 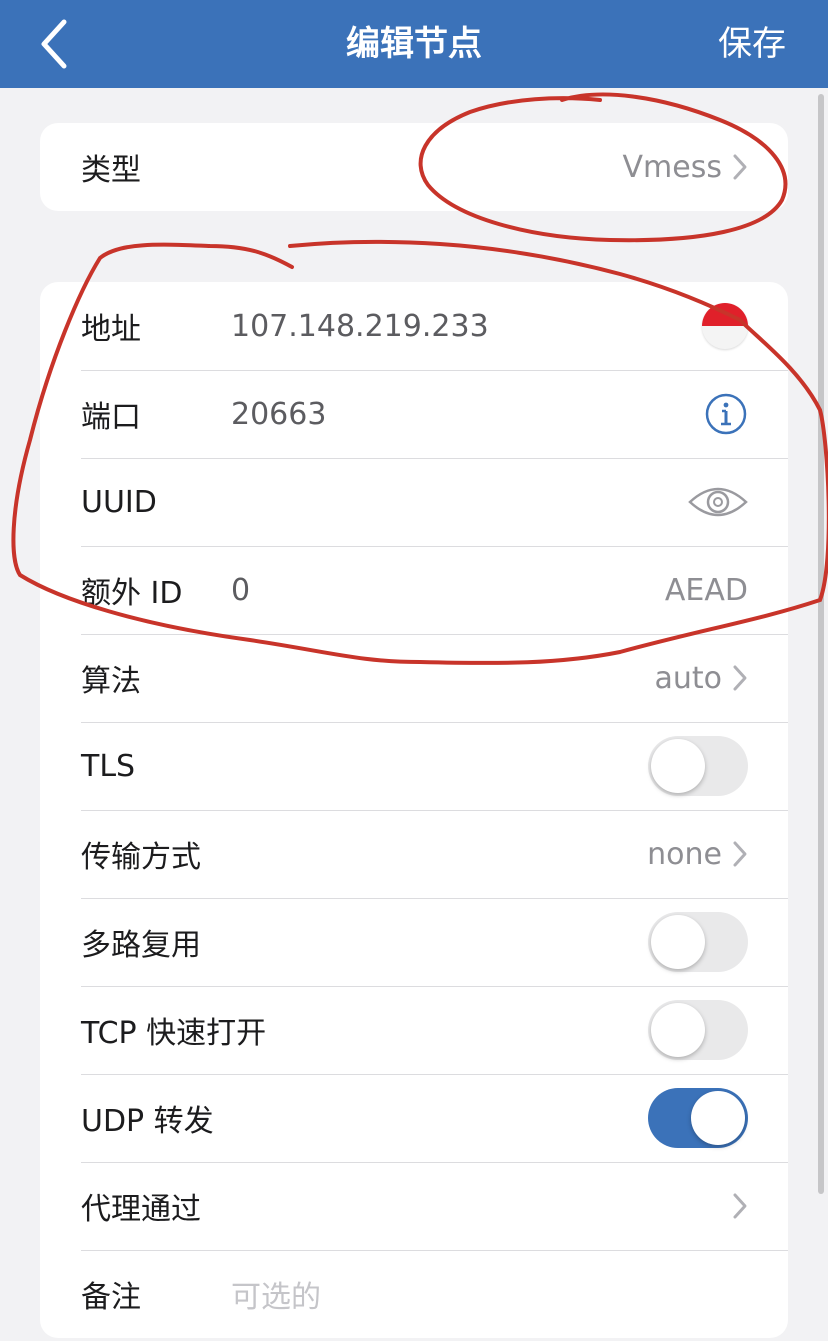 I want to click on remark-row: 备注 可选的, so click(x=414, y=1294).